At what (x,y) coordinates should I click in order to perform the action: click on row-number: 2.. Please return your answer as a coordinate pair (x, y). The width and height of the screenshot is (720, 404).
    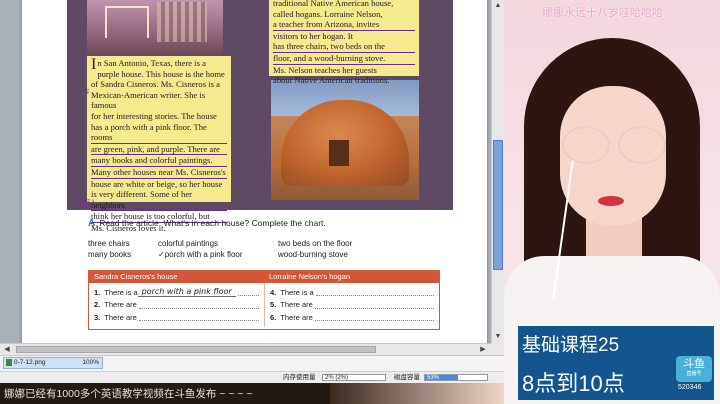
    Looking at the image, I should click on (97, 305).